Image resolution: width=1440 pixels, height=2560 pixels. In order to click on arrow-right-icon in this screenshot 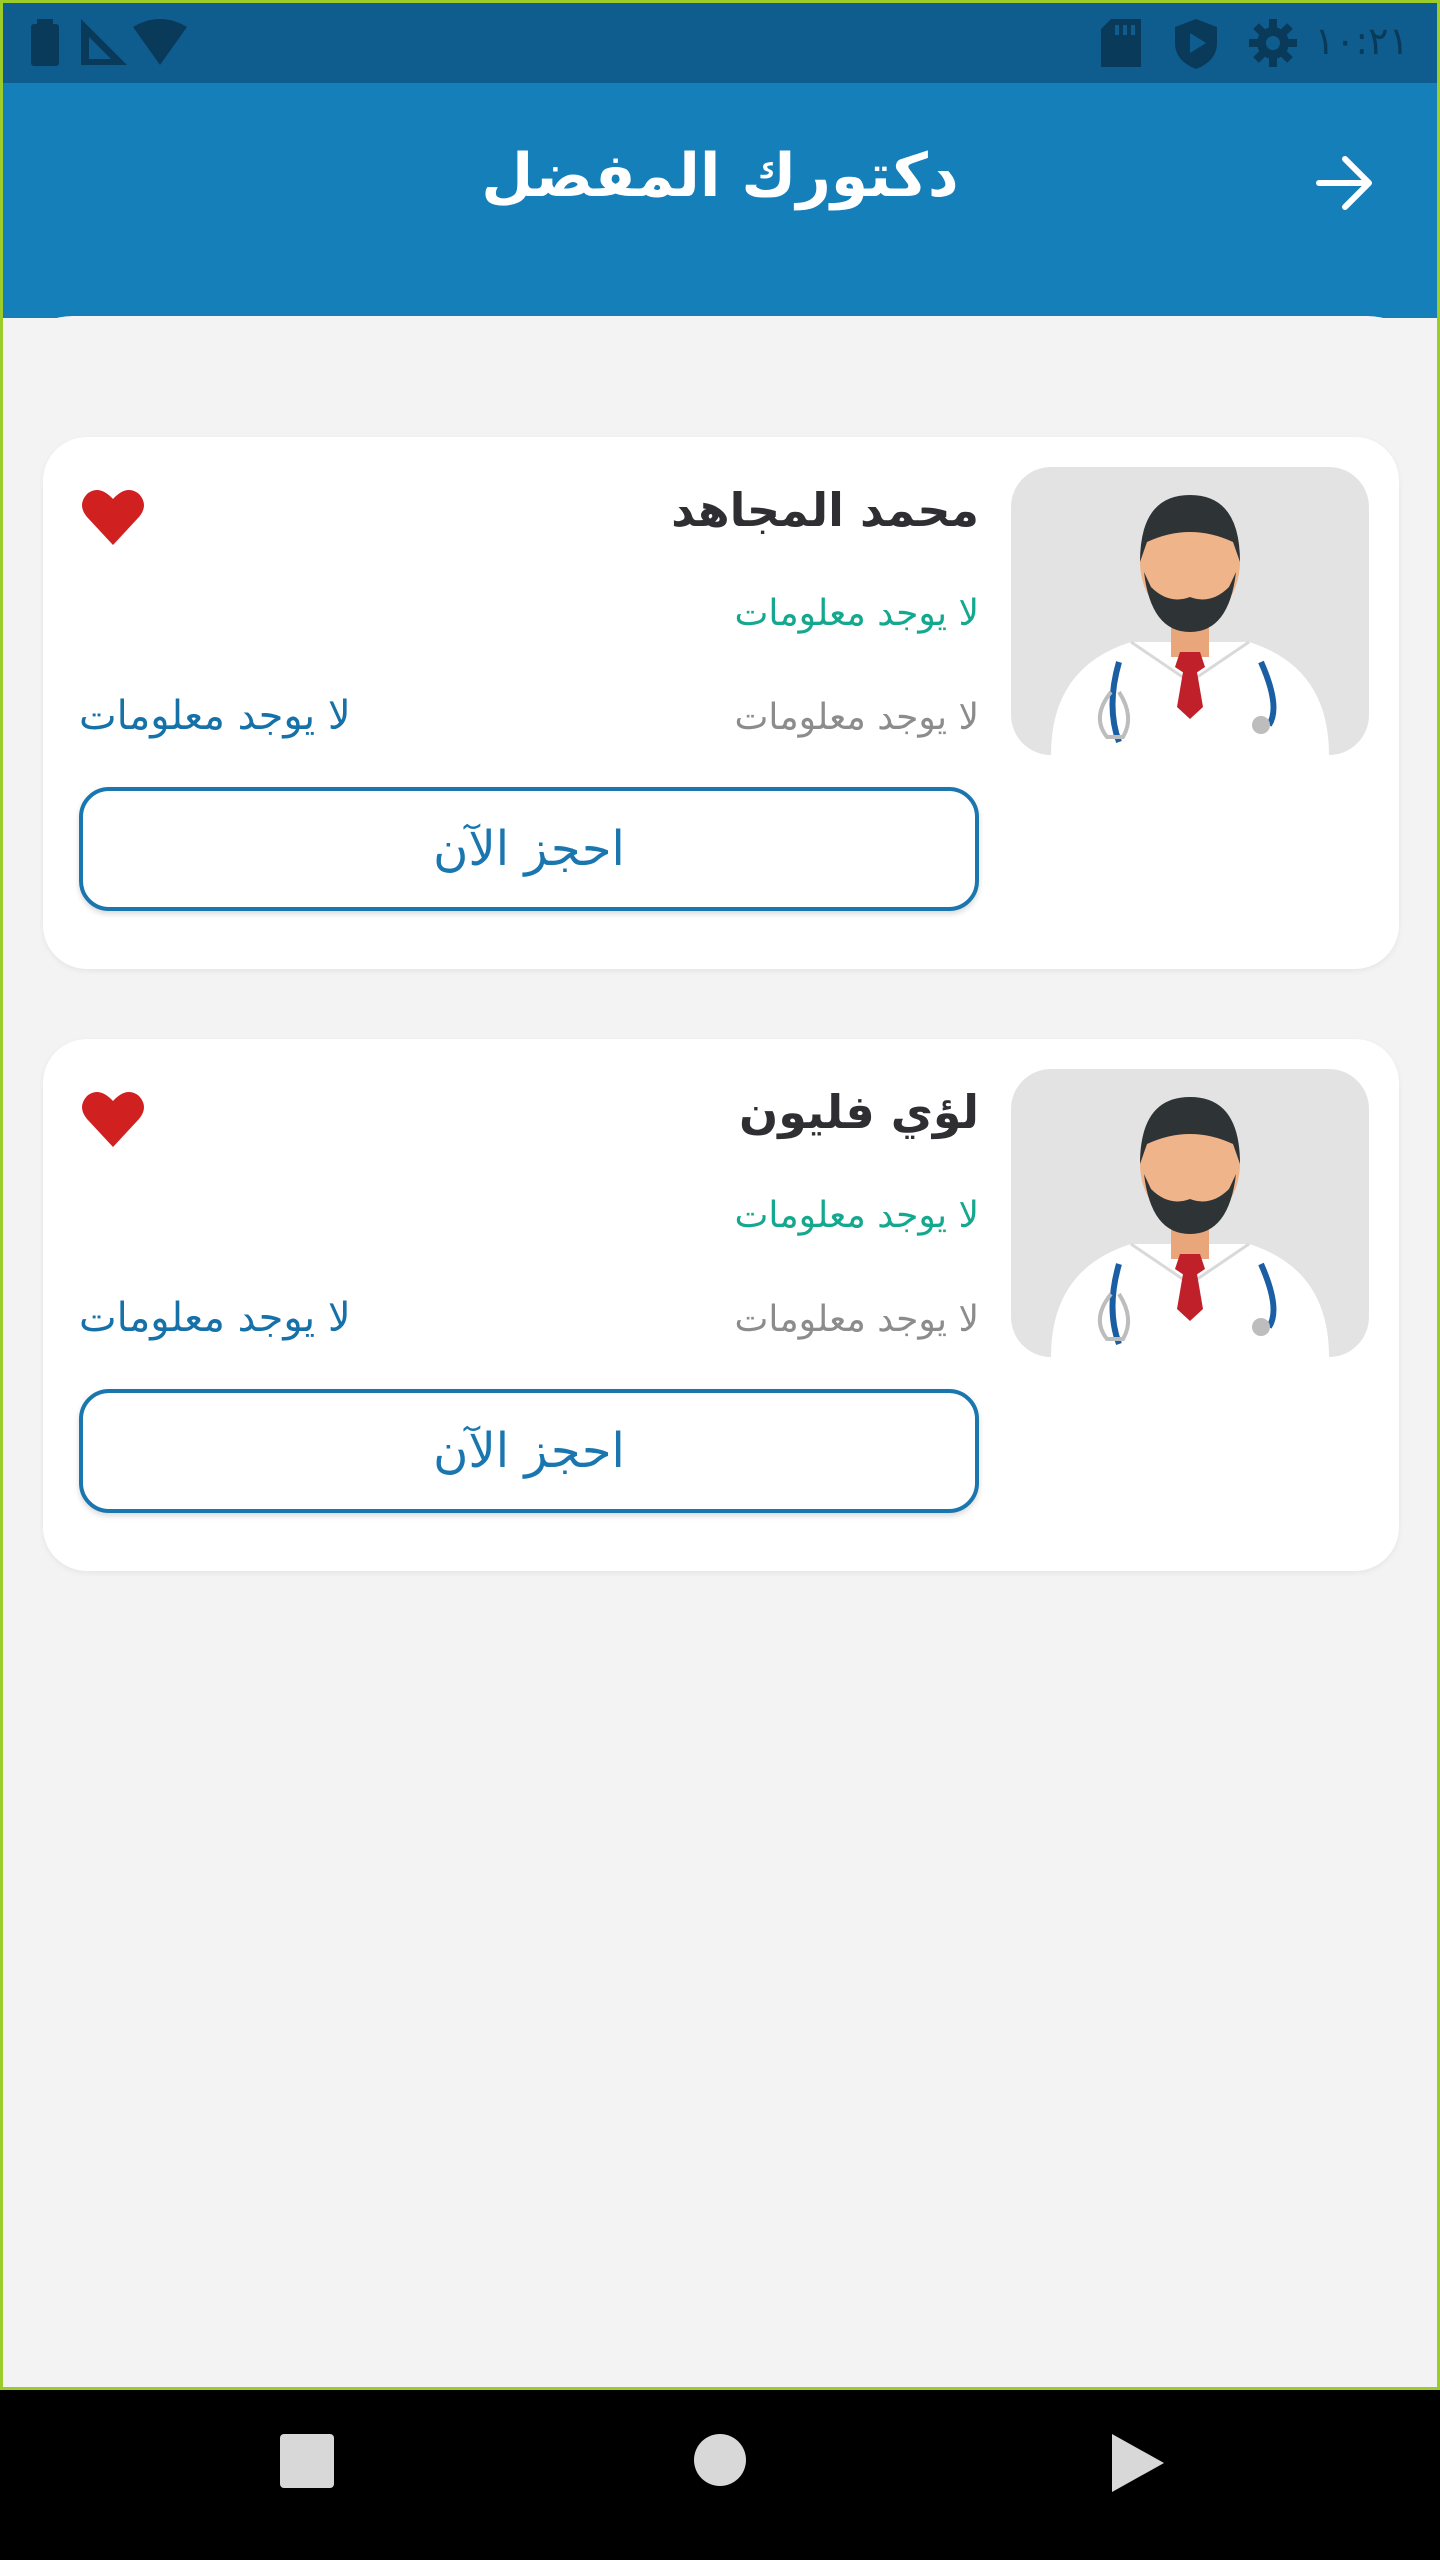, I will do `click(1345, 183)`.